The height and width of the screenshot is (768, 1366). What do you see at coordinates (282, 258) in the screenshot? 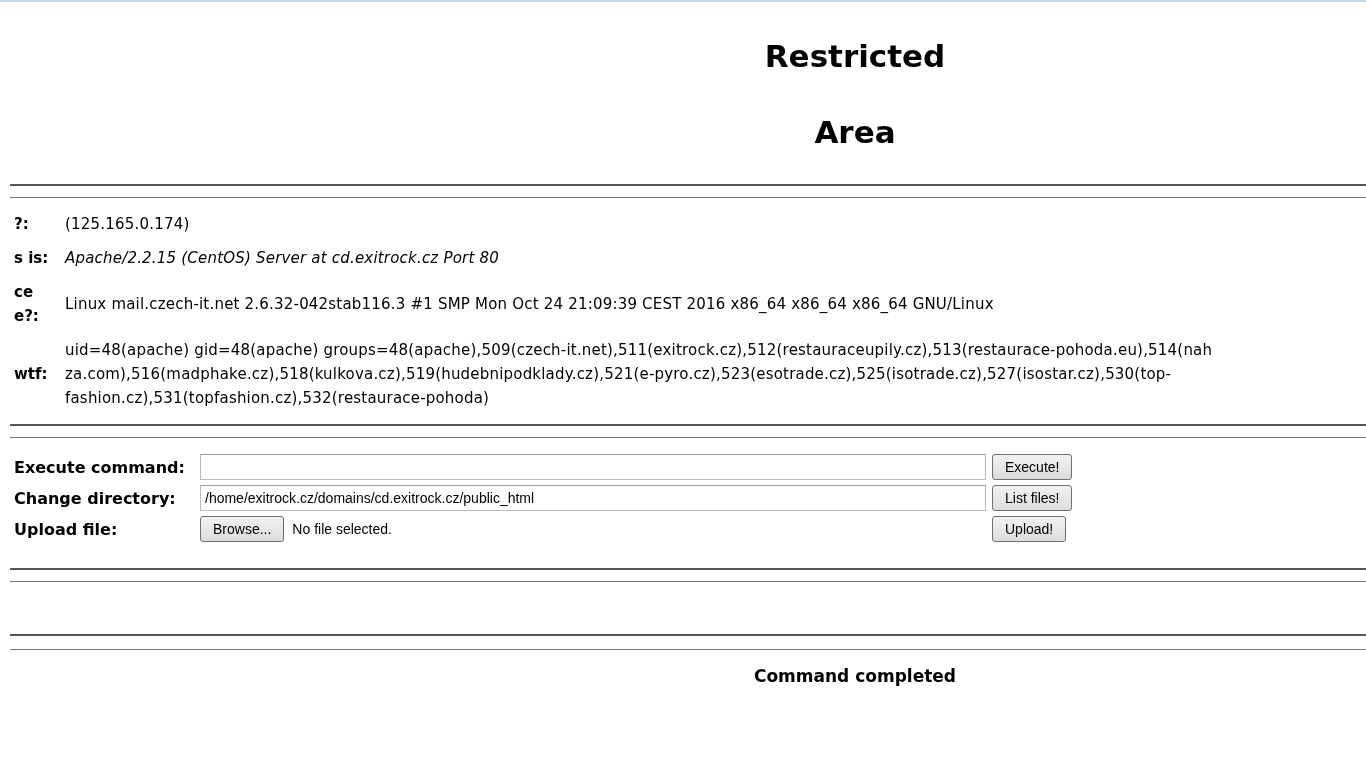
I see `info-value: Apache/2.2.15 (CentOS) Server at cd.exitrock.cz Port 80` at bounding box center [282, 258].